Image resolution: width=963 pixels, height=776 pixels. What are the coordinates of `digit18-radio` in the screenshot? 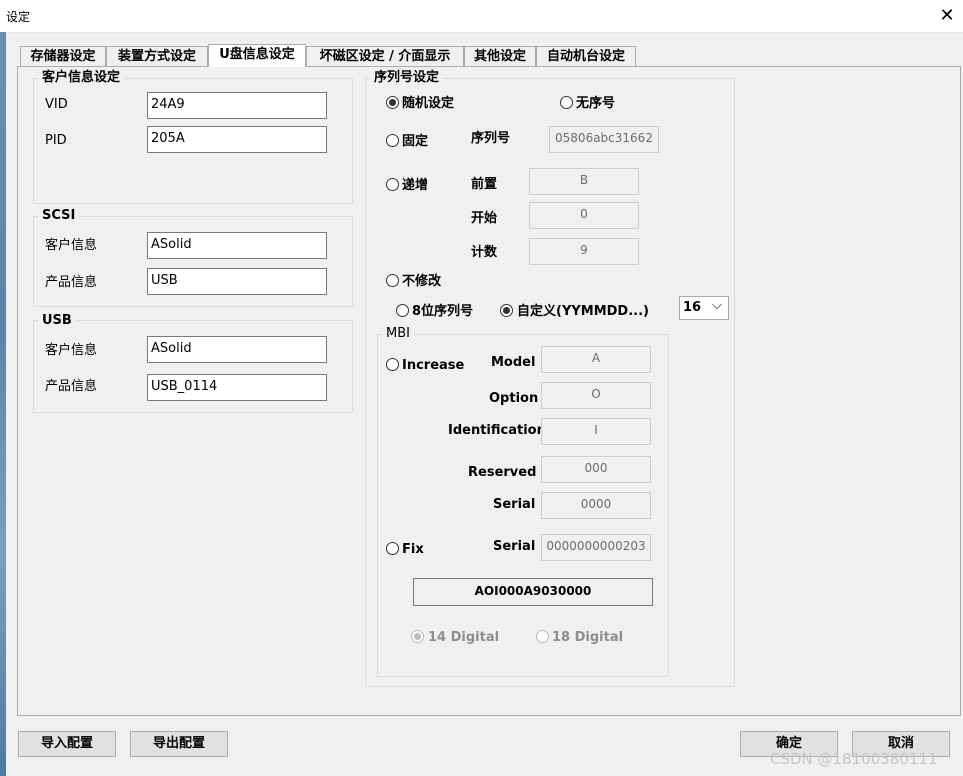 It's located at (542, 636).